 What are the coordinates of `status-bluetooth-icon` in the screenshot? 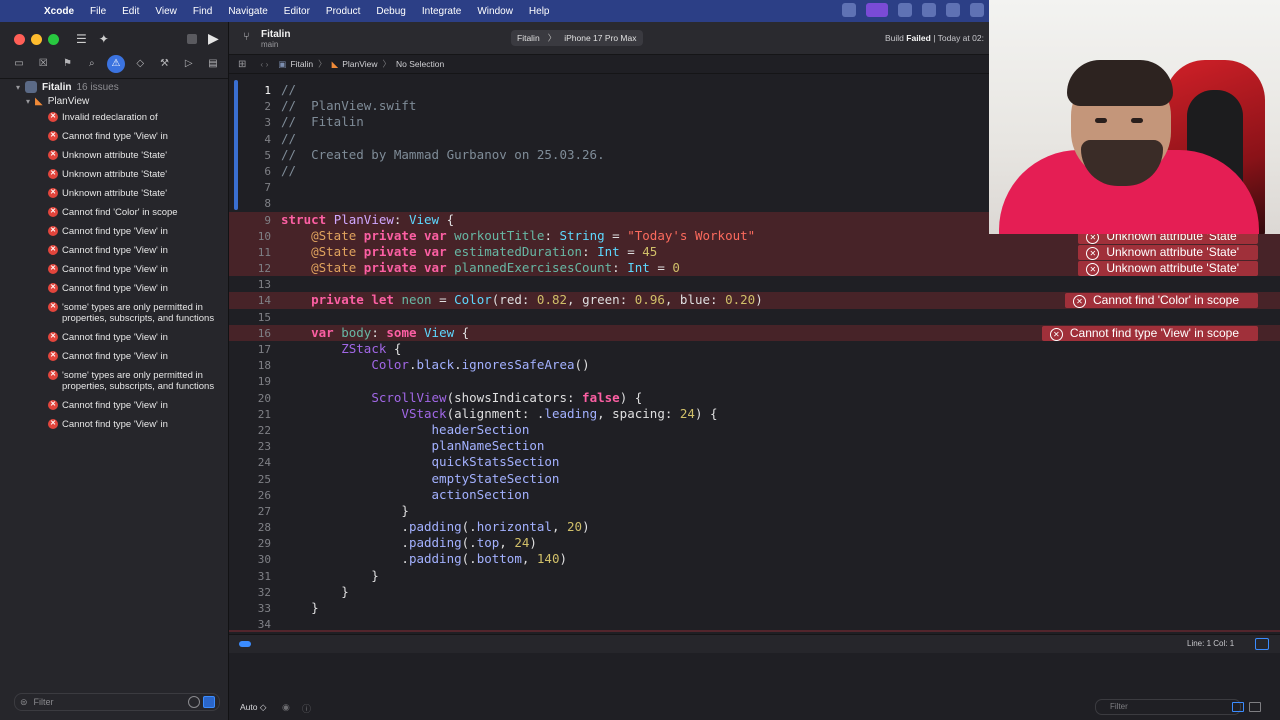 It's located at (977, 10).